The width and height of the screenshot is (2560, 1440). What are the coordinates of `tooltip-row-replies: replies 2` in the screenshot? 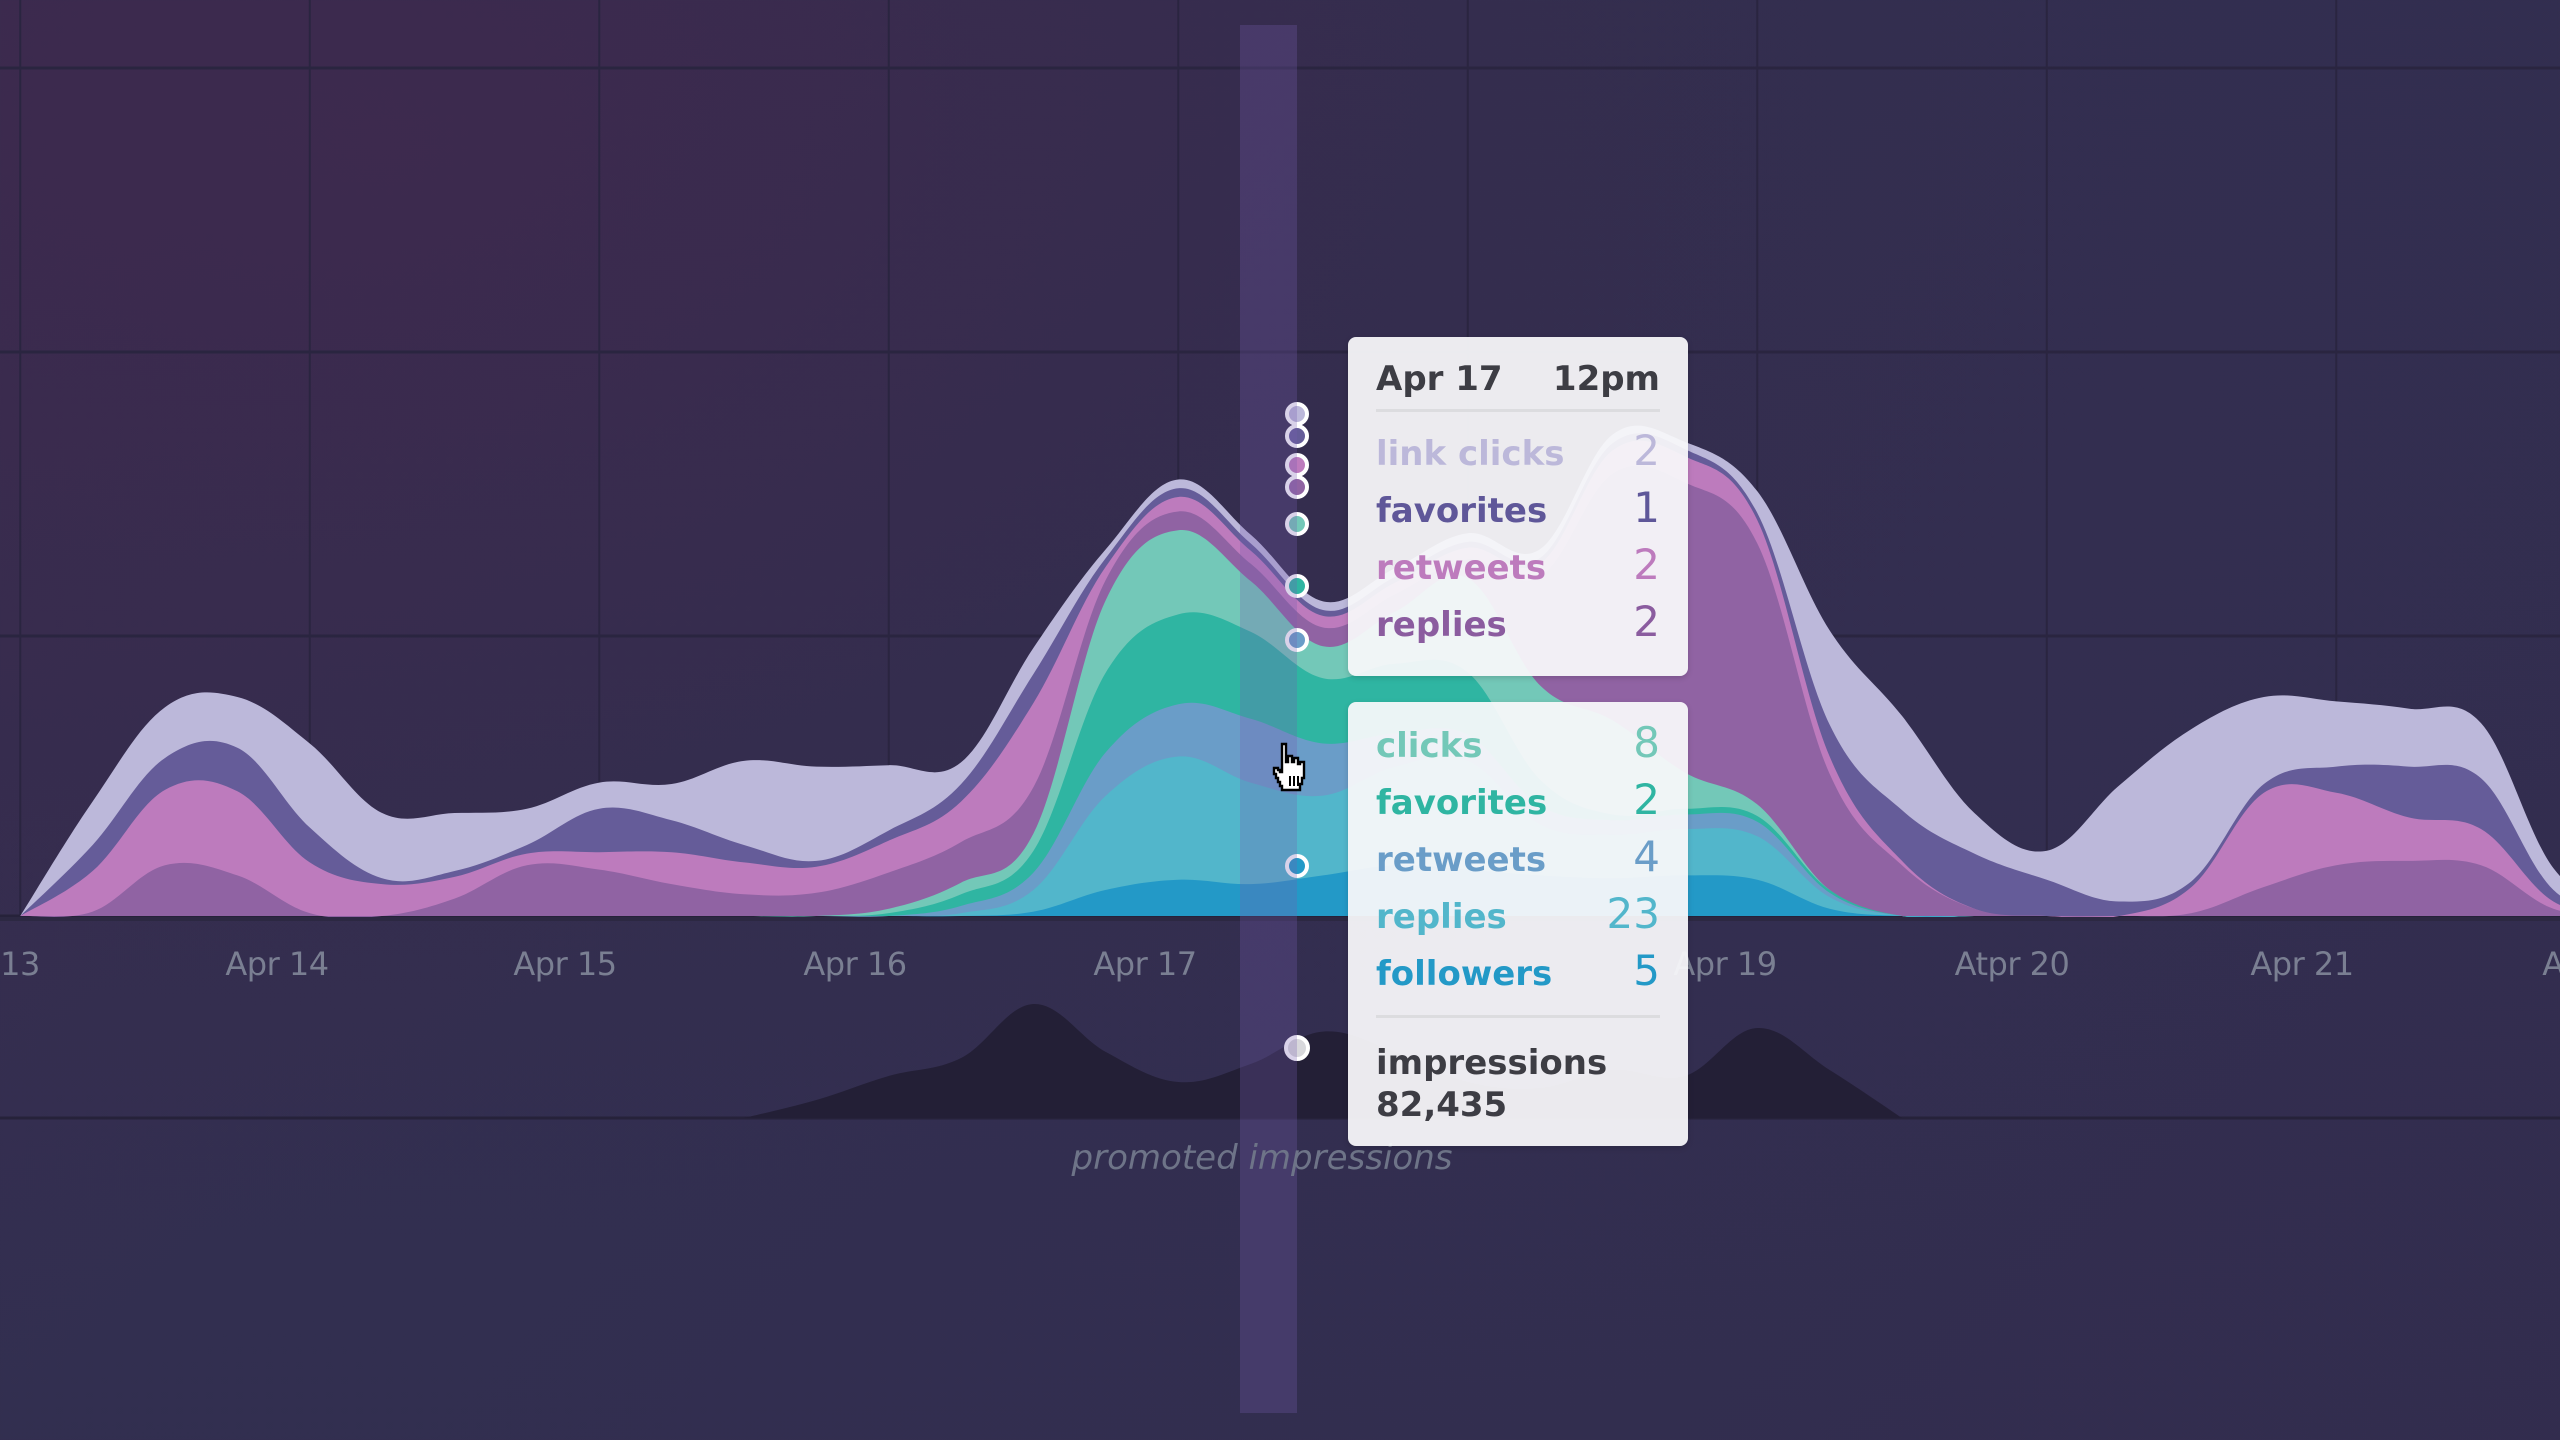 It's located at (1518, 625).